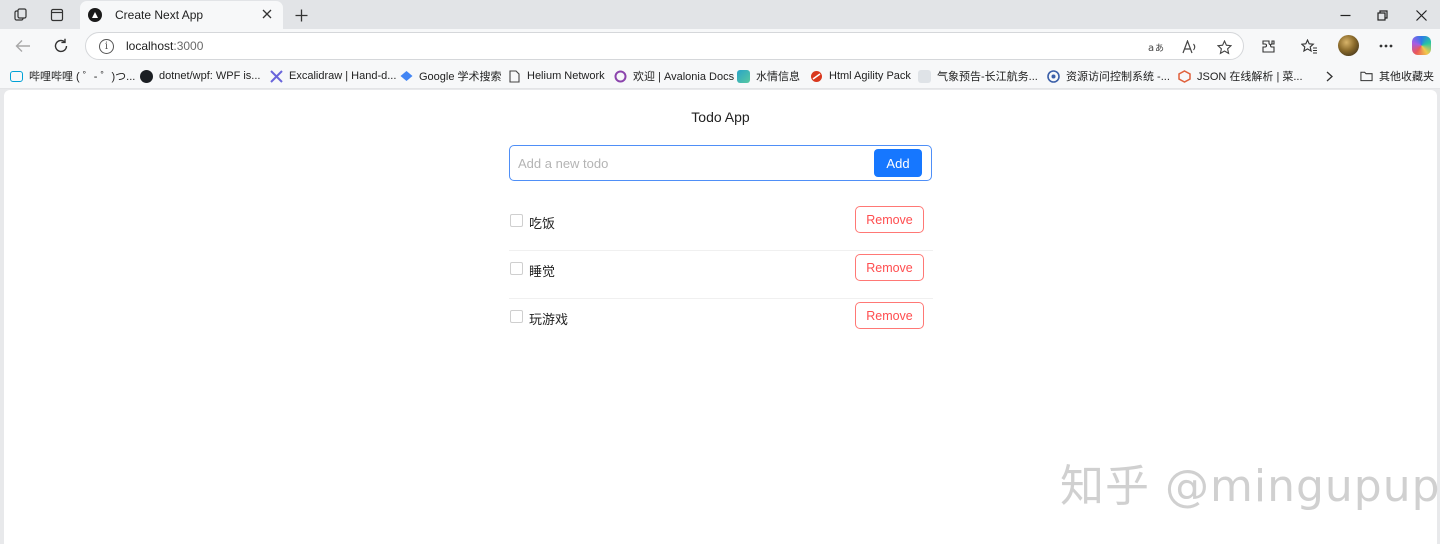 The height and width of the screenshot is (544, 1440). What do you see at coordinates (542, 223) in the screenshot?
I see `todo-text: 吃饭` at bounding box center [542, 223].